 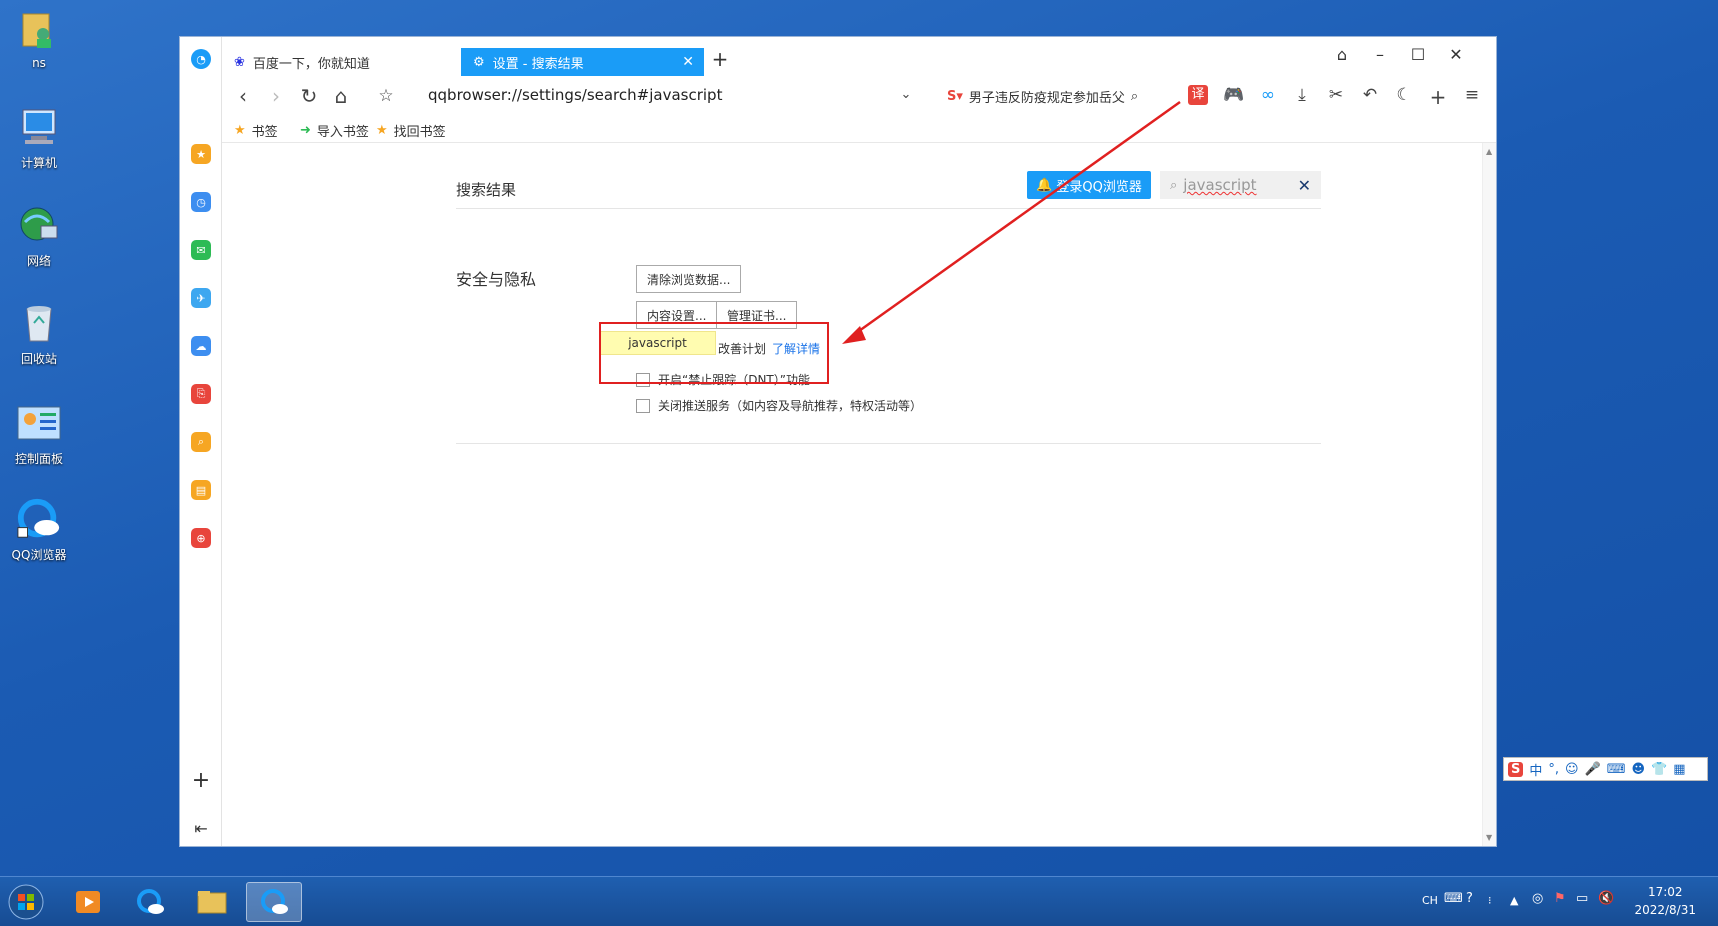 I want to click on keyboard-icon: ⌨, so click(x=1616, y=769).